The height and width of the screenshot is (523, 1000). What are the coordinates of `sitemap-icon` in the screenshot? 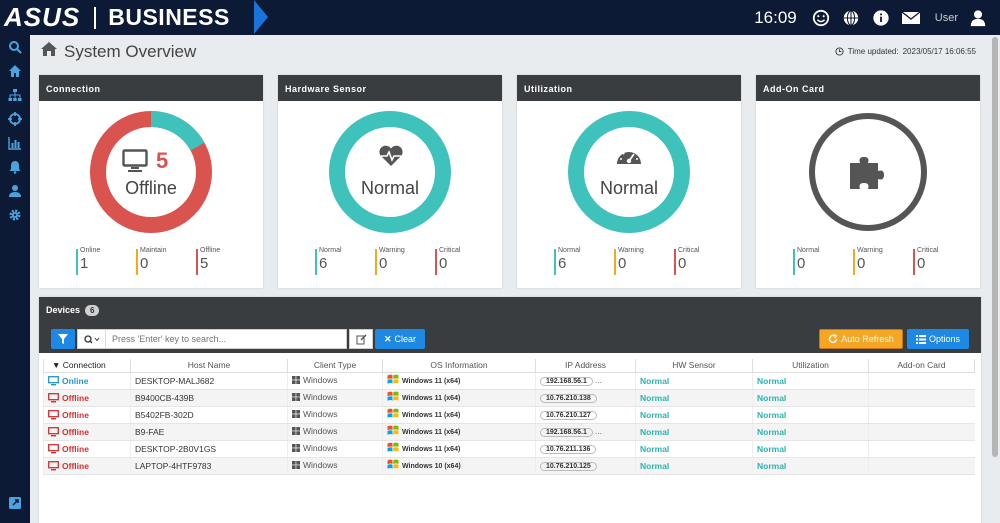 It's located at (15, 95).